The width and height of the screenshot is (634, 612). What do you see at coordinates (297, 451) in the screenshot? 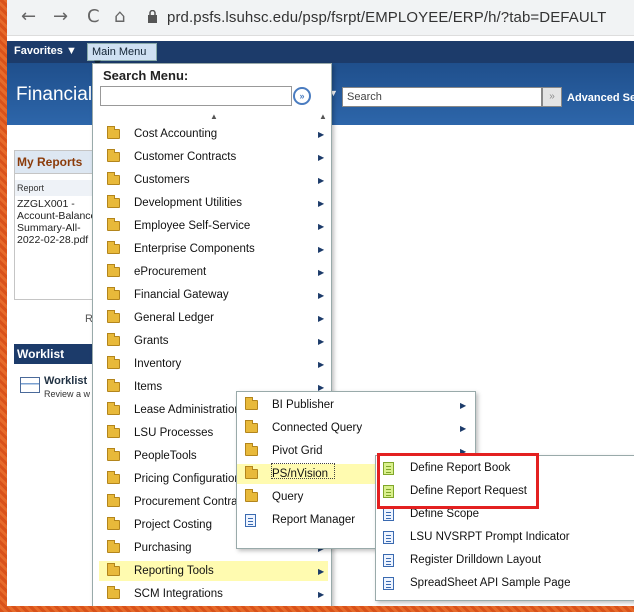
I see `reporting-tools-item-label: Pivot Grid` at bounding box center [297, 451].